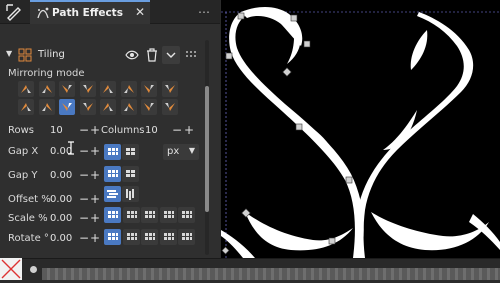  I want to click on offset-columns-button, so click(130, 194).